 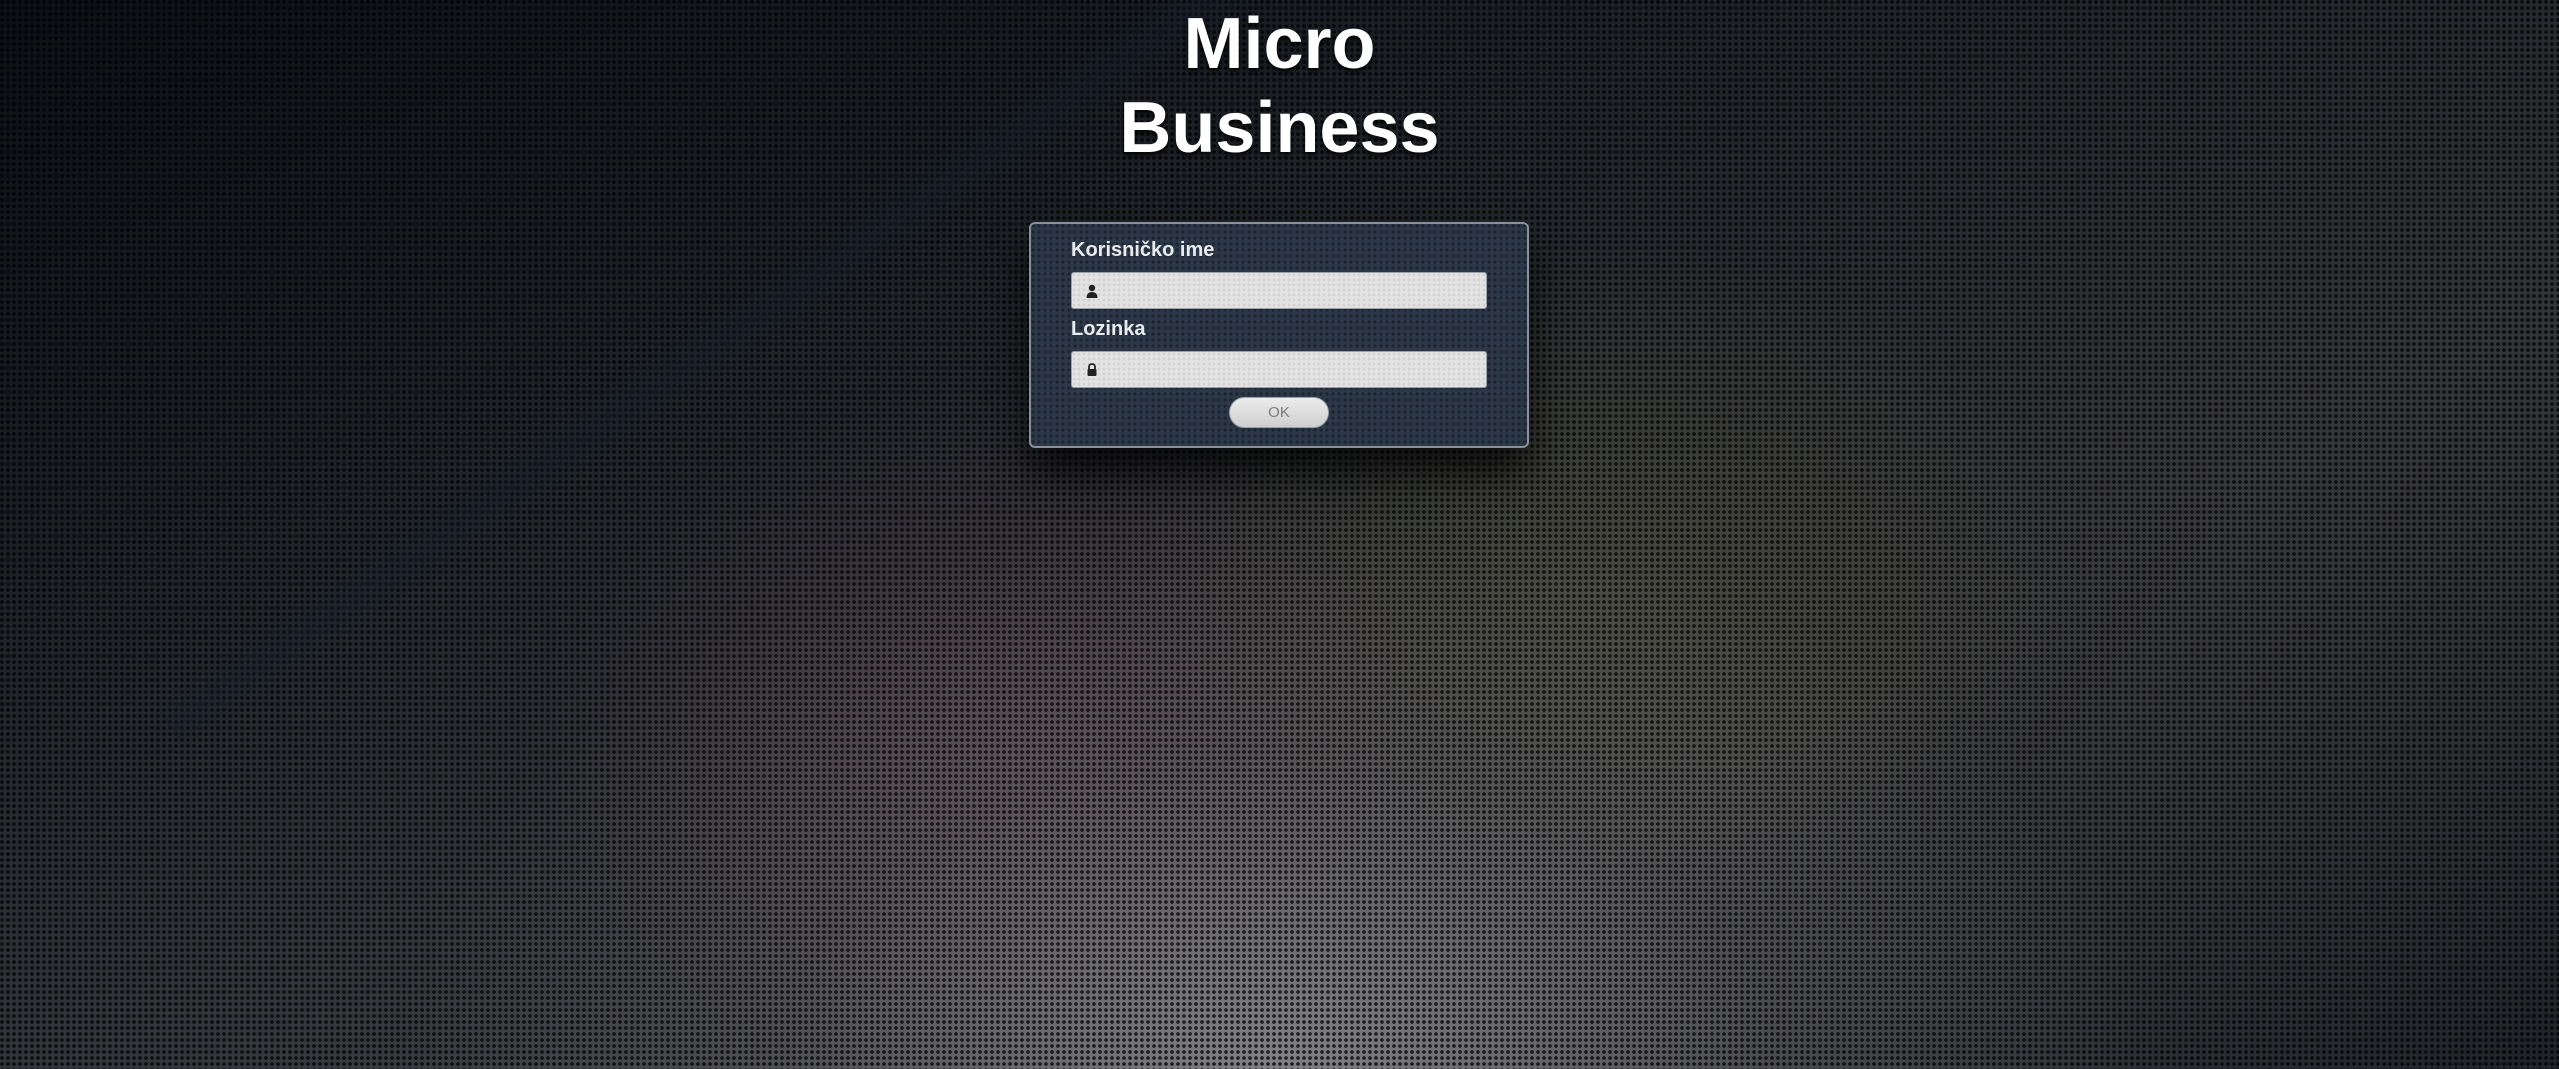 I want to click on user-icon, so click(x=1092, y=291).